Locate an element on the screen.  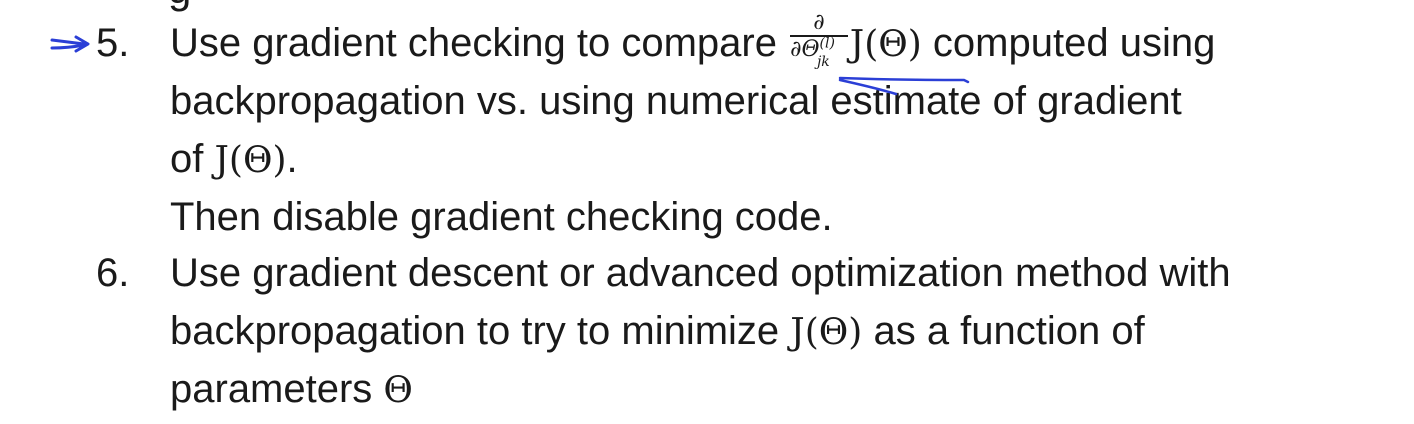
cut-off-heading: g is located at coordinates (179, 5).